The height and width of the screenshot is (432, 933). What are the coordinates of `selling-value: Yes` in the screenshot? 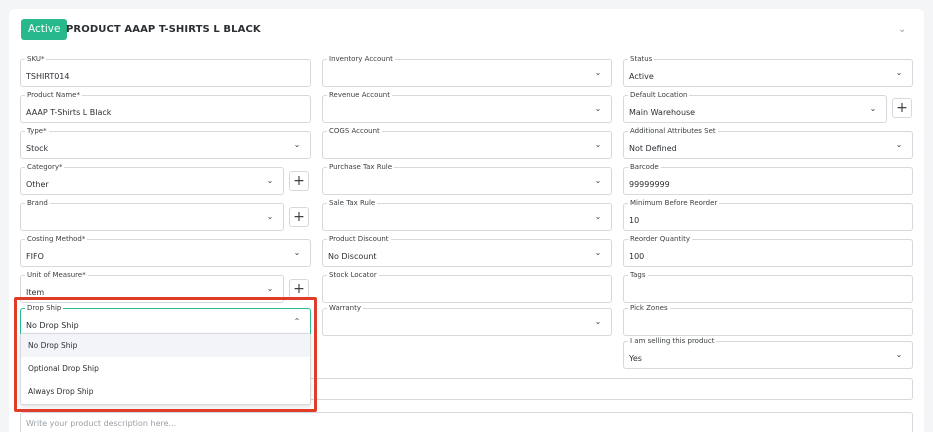 It's located at (635, 358).